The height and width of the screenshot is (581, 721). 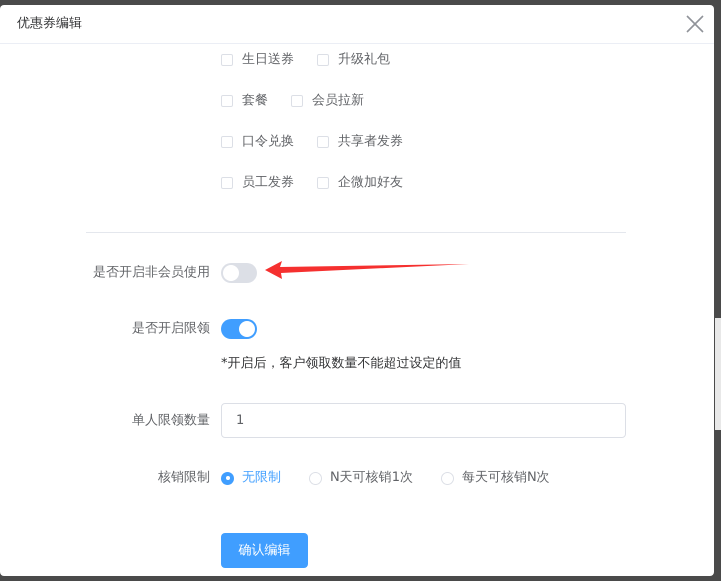 I want to click on scrollbar-thumb, so click(x=718, y=374).